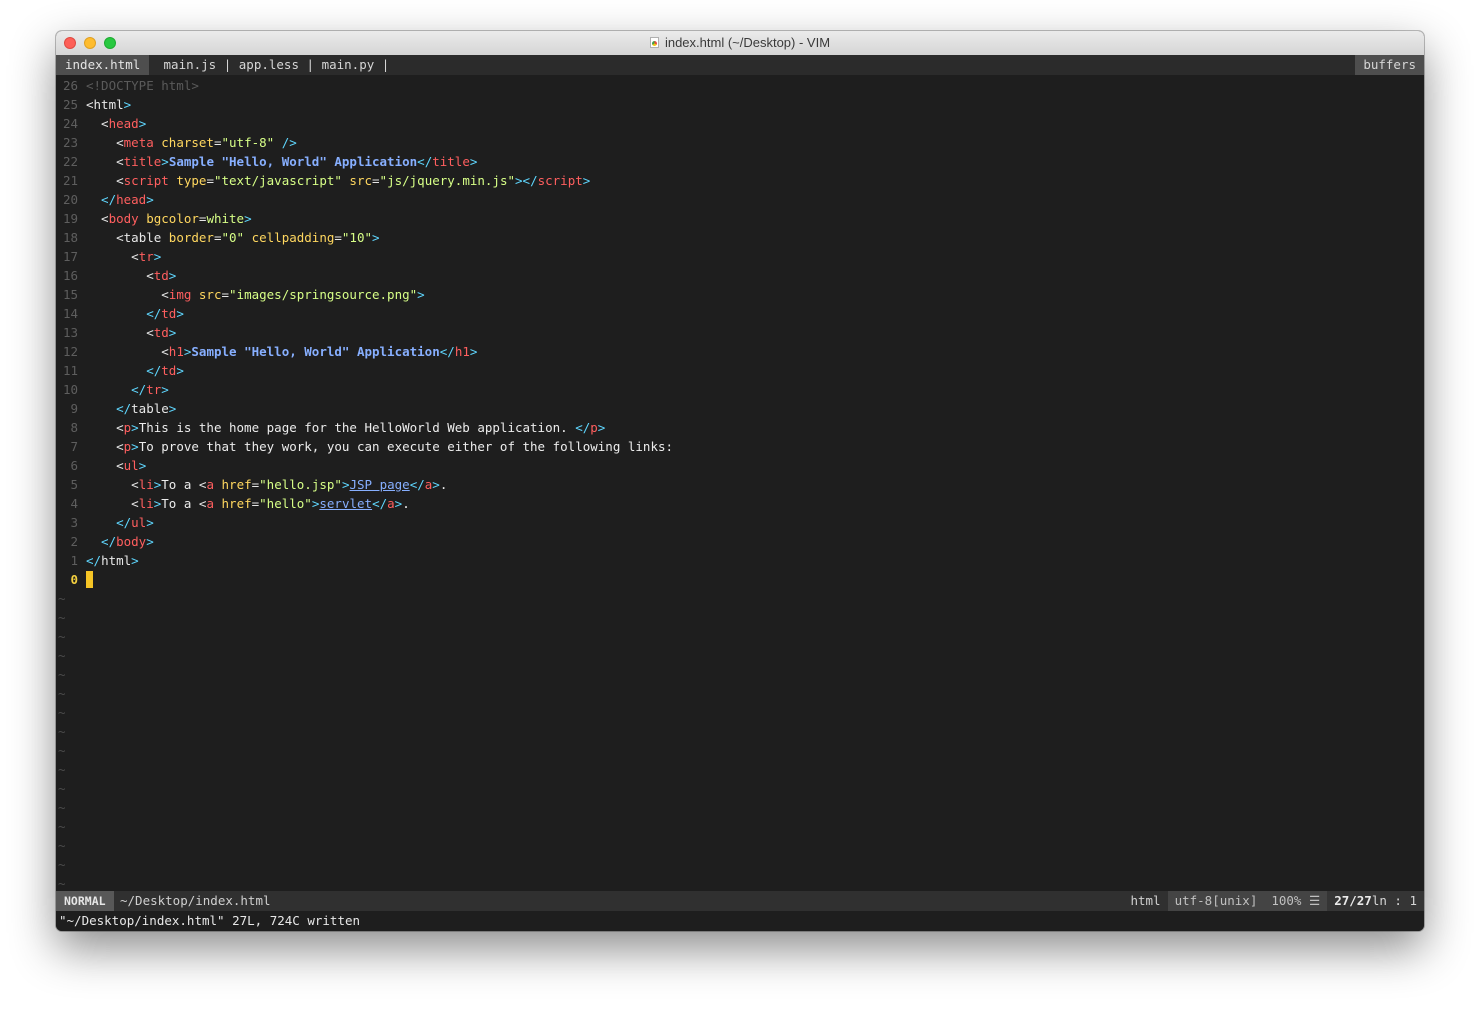 This screenshot has height=1011, width=1480. Describe the element at coordinates (740, 389) in the screenshot. I see `code-line: 10 </tr>` at that location.